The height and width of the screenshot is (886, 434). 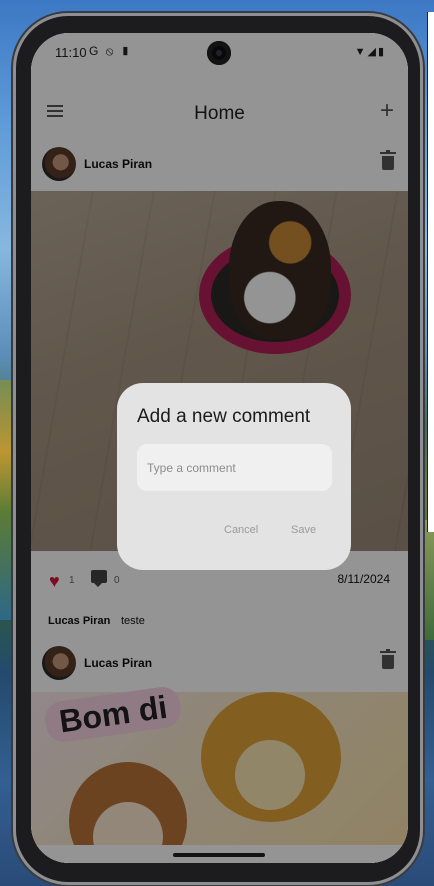 I want to click on desktop-window-edge, so click(x=430, y=272).